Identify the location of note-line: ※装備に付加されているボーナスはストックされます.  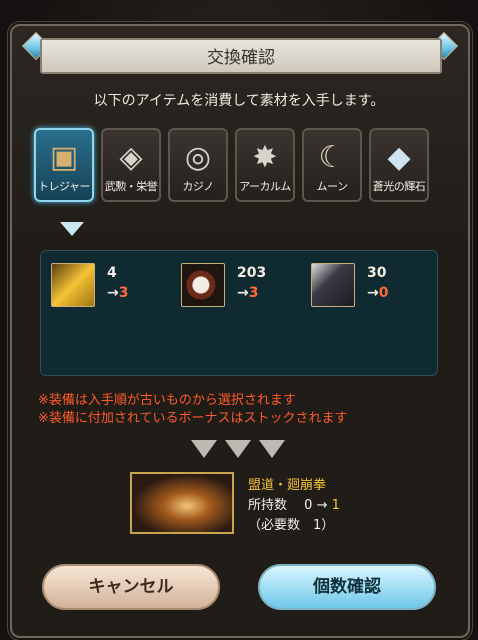
(193, 418).